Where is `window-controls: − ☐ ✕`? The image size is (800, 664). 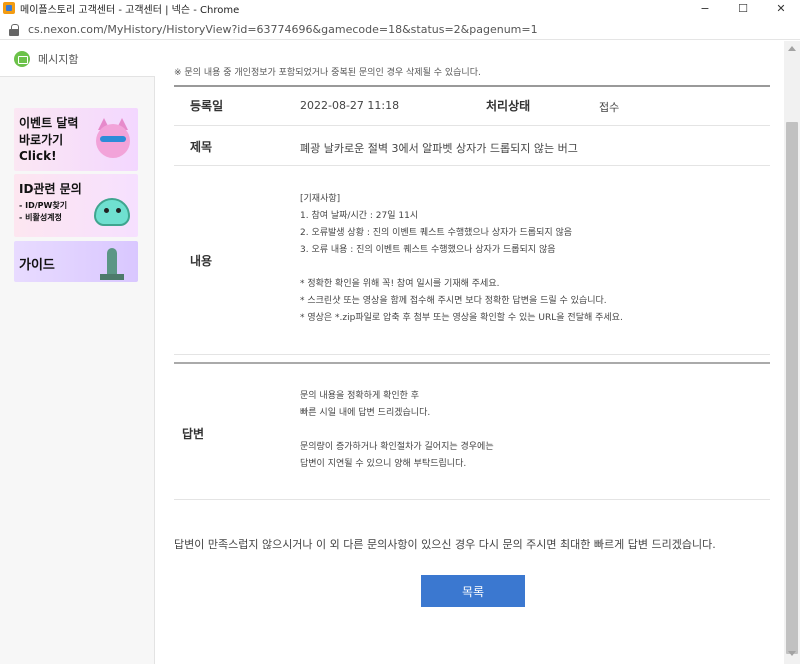 window-controls: − ☐ ✕ is located at coordinates (743, 8).